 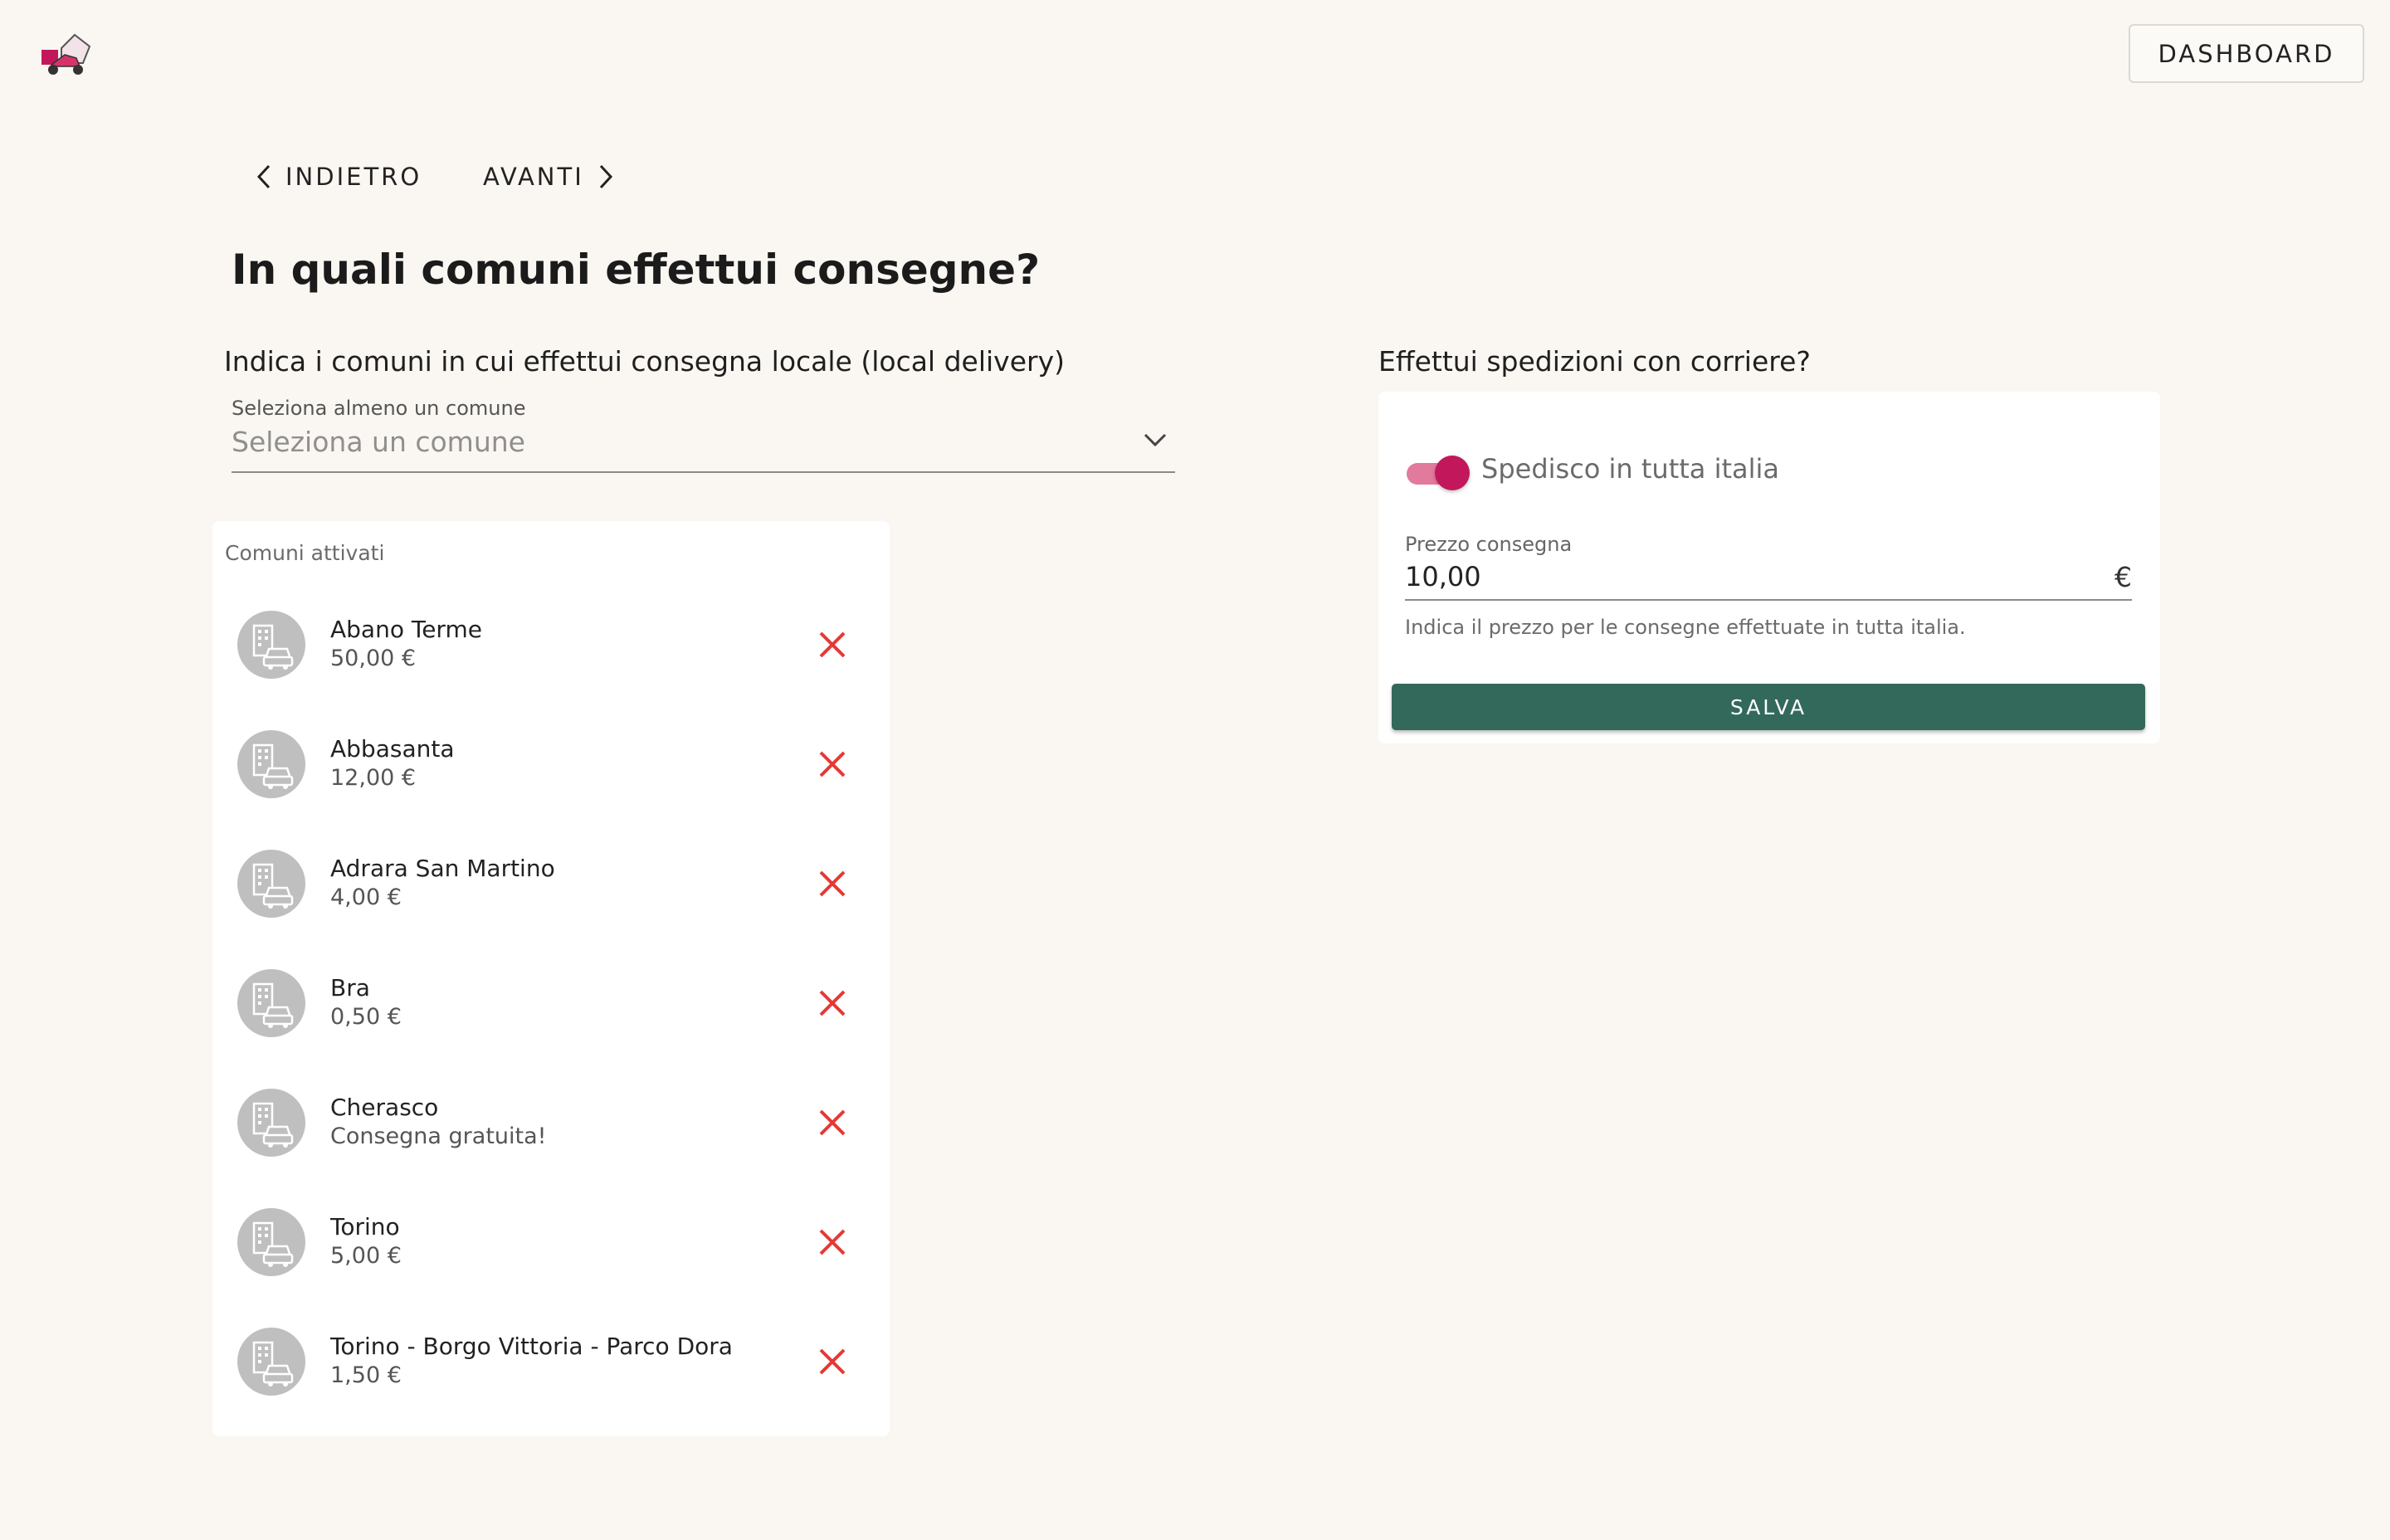 What do you see at coordinates (305, 553) in the screenshot?
I see `activated-comuni-header: Comuni attivati` at bounding box center [305, 553].